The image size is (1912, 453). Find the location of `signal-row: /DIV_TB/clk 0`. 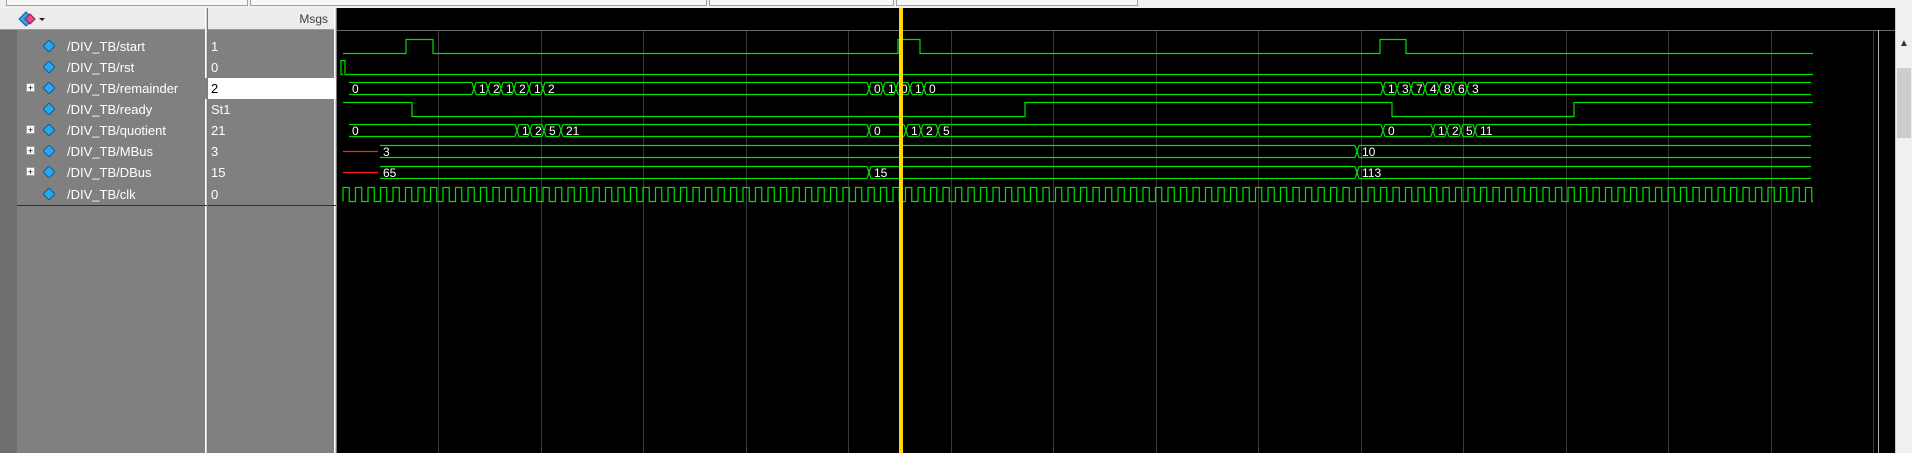

signal-row: /DIV_TB/clk 0 is located at coordinates (168, 195).